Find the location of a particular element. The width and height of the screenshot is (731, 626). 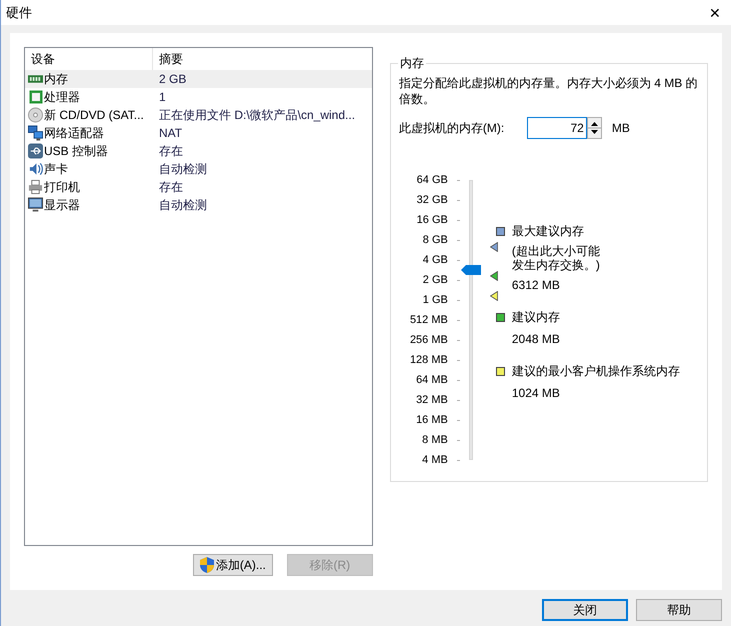

description-text: 指定分配给此虚拟机的内存量。内存大小必须为 4 MB 的倍数。 is located at coordinates (548, 91).